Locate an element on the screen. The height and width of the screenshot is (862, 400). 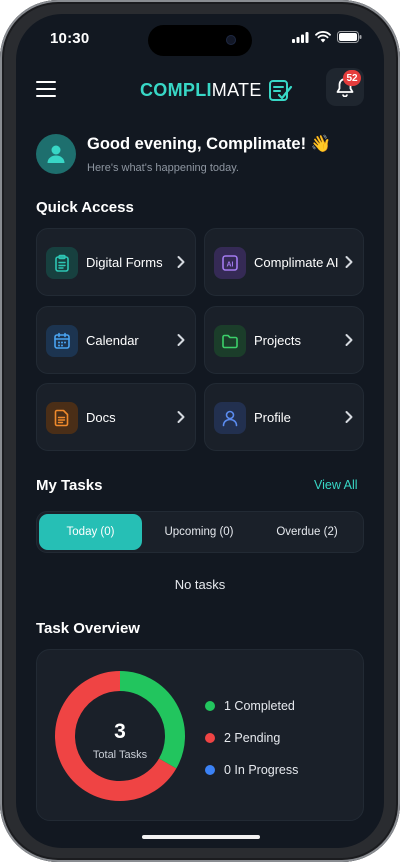
camera-icon is located at coordinates (231, 40).